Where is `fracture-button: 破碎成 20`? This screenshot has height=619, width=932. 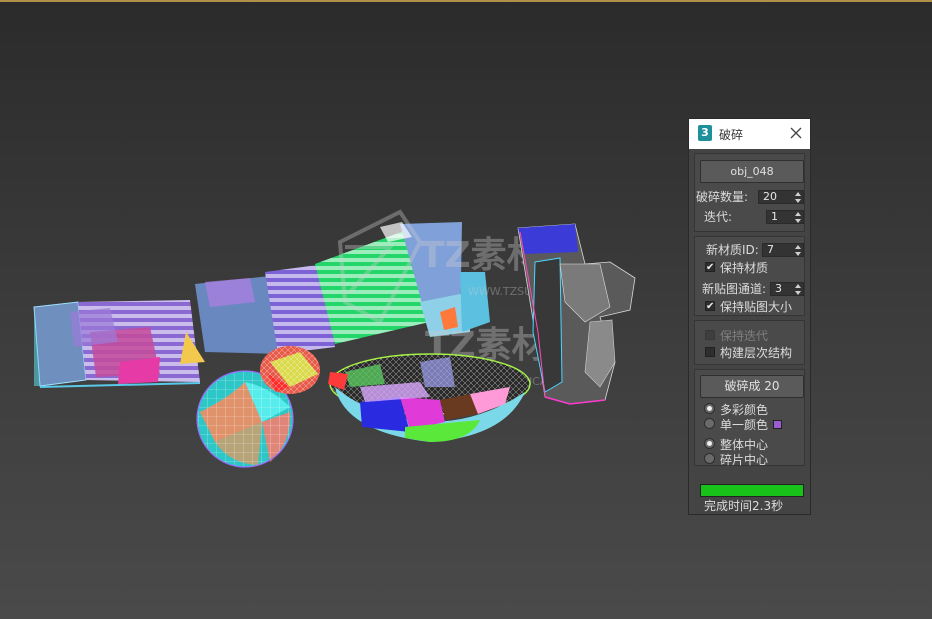
fracture-button: 破碎成 20 is located at coordinates (752, 386).